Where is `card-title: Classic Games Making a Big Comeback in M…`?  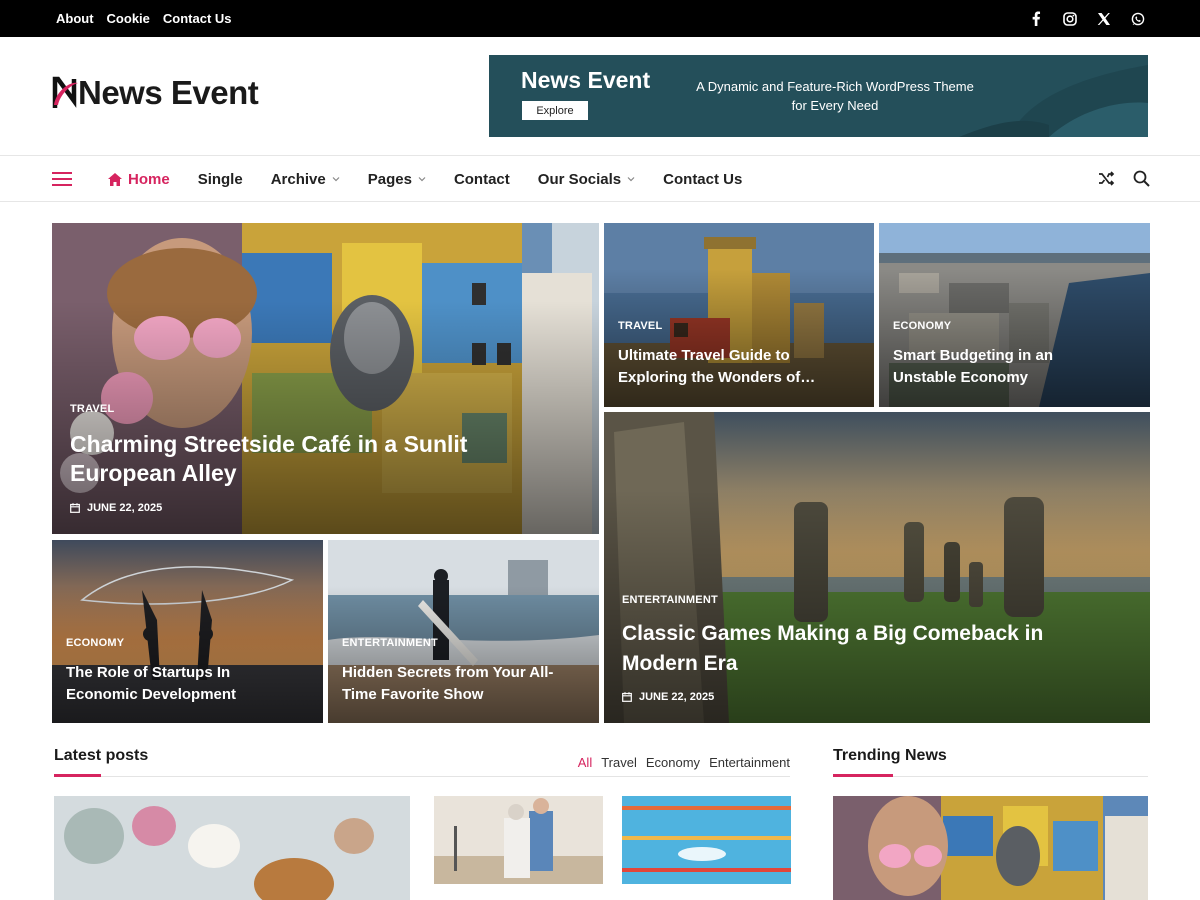 card-title: Classic Games Making a Big Comeback in M… is located at coordinates (842, 649).